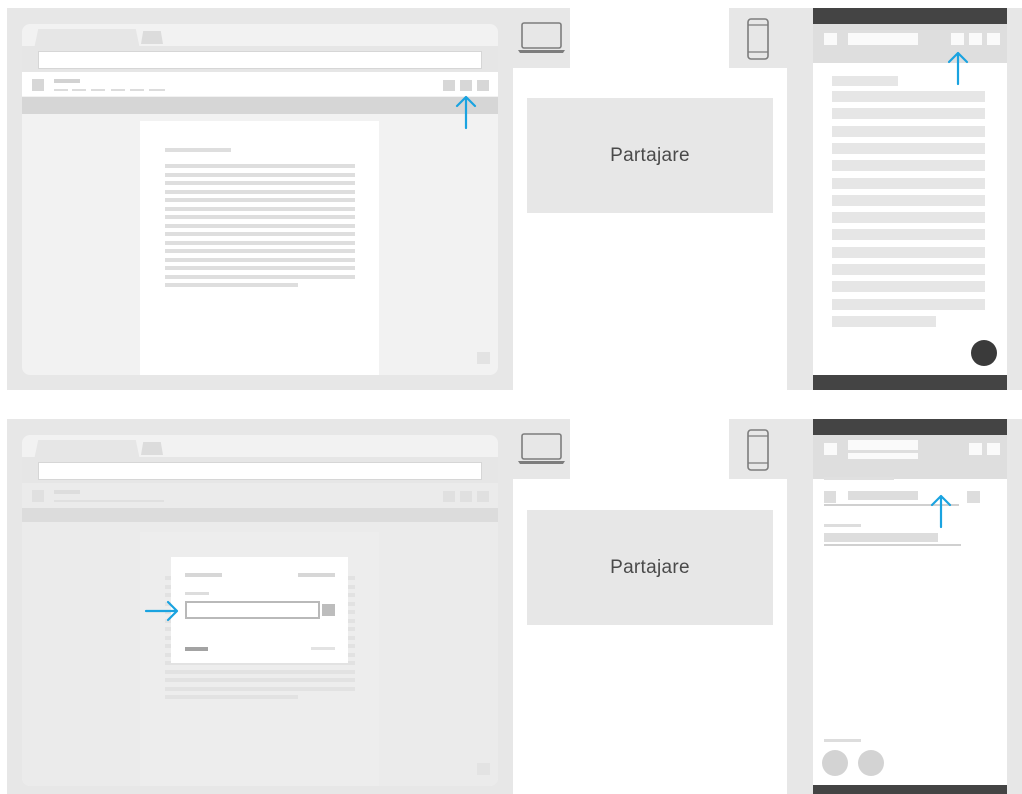 This screenshot has width=1022, height=794. What do you see at coordinates (203, 575) in the screenshot?
I see `dialog-title` at bounding box center [203, 575].